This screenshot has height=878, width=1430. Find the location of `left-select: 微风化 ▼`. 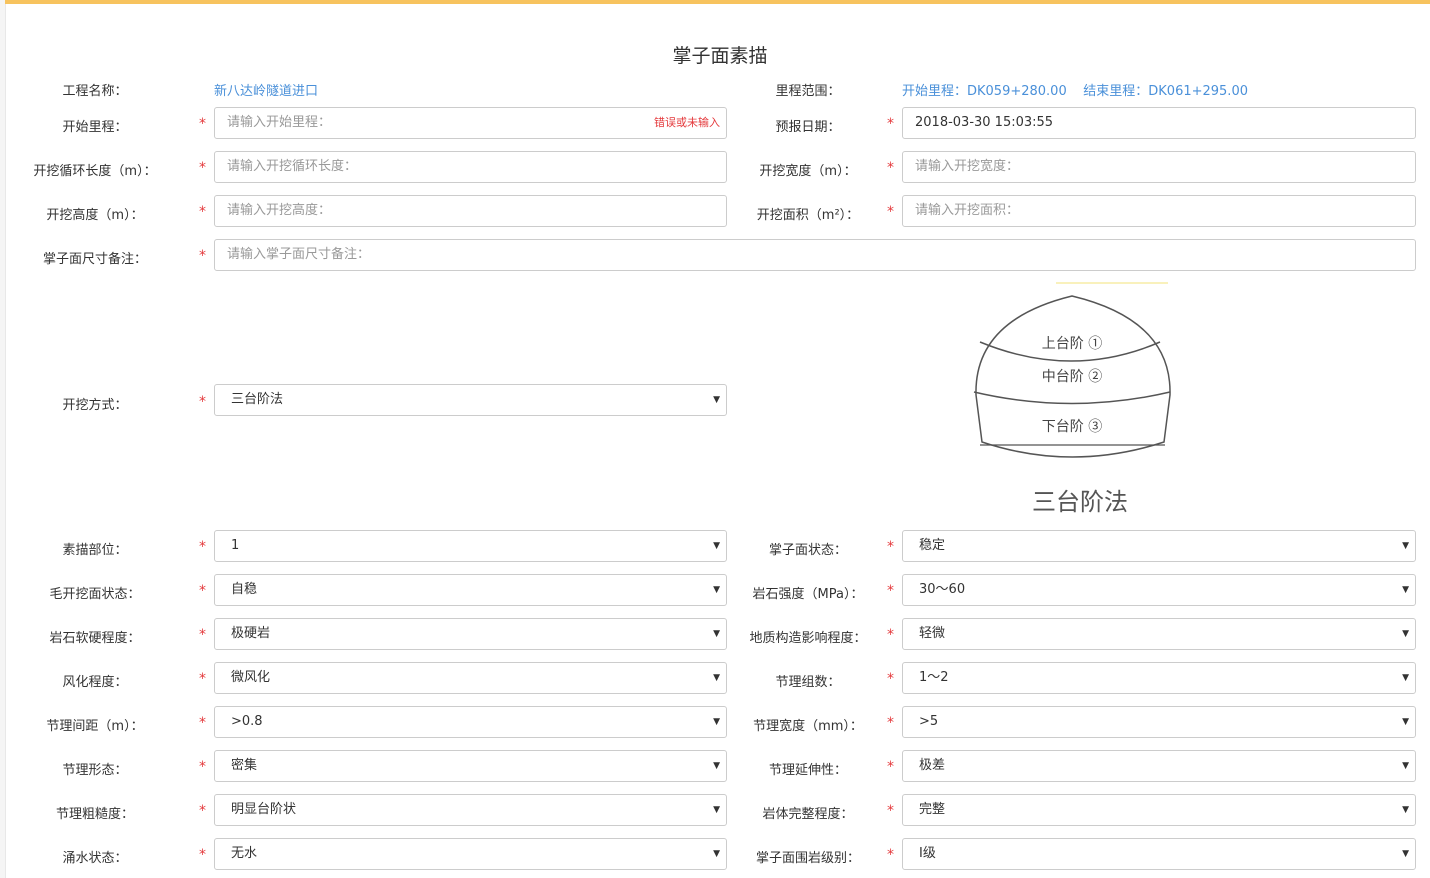

left-select: 微风化 ▼ is located at coordinates (470, 678).